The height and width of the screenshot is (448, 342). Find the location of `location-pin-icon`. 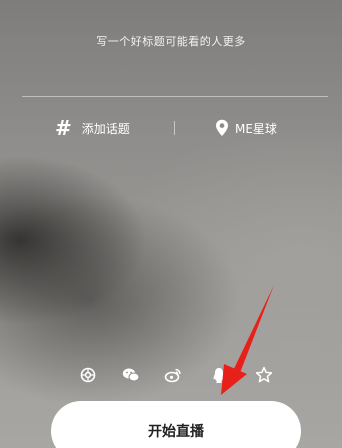

location-pin-icon is located at coordinates (222, 128).